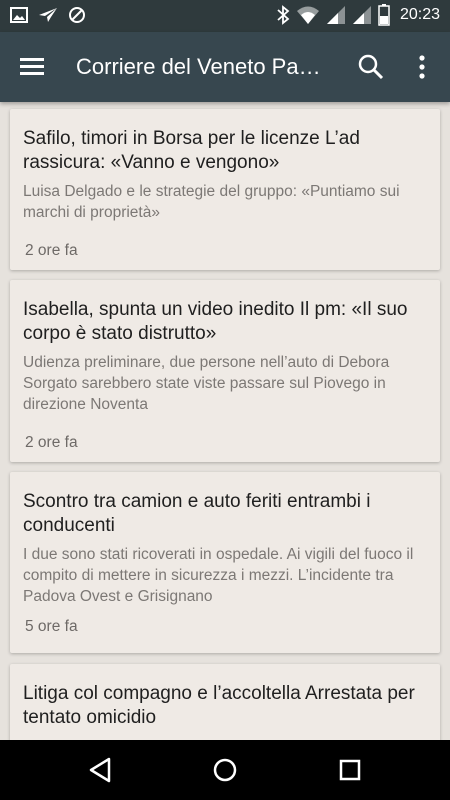 This screenshot has width=450, height=800. I want to click on status-bar: 20:23, so click(225, 16).